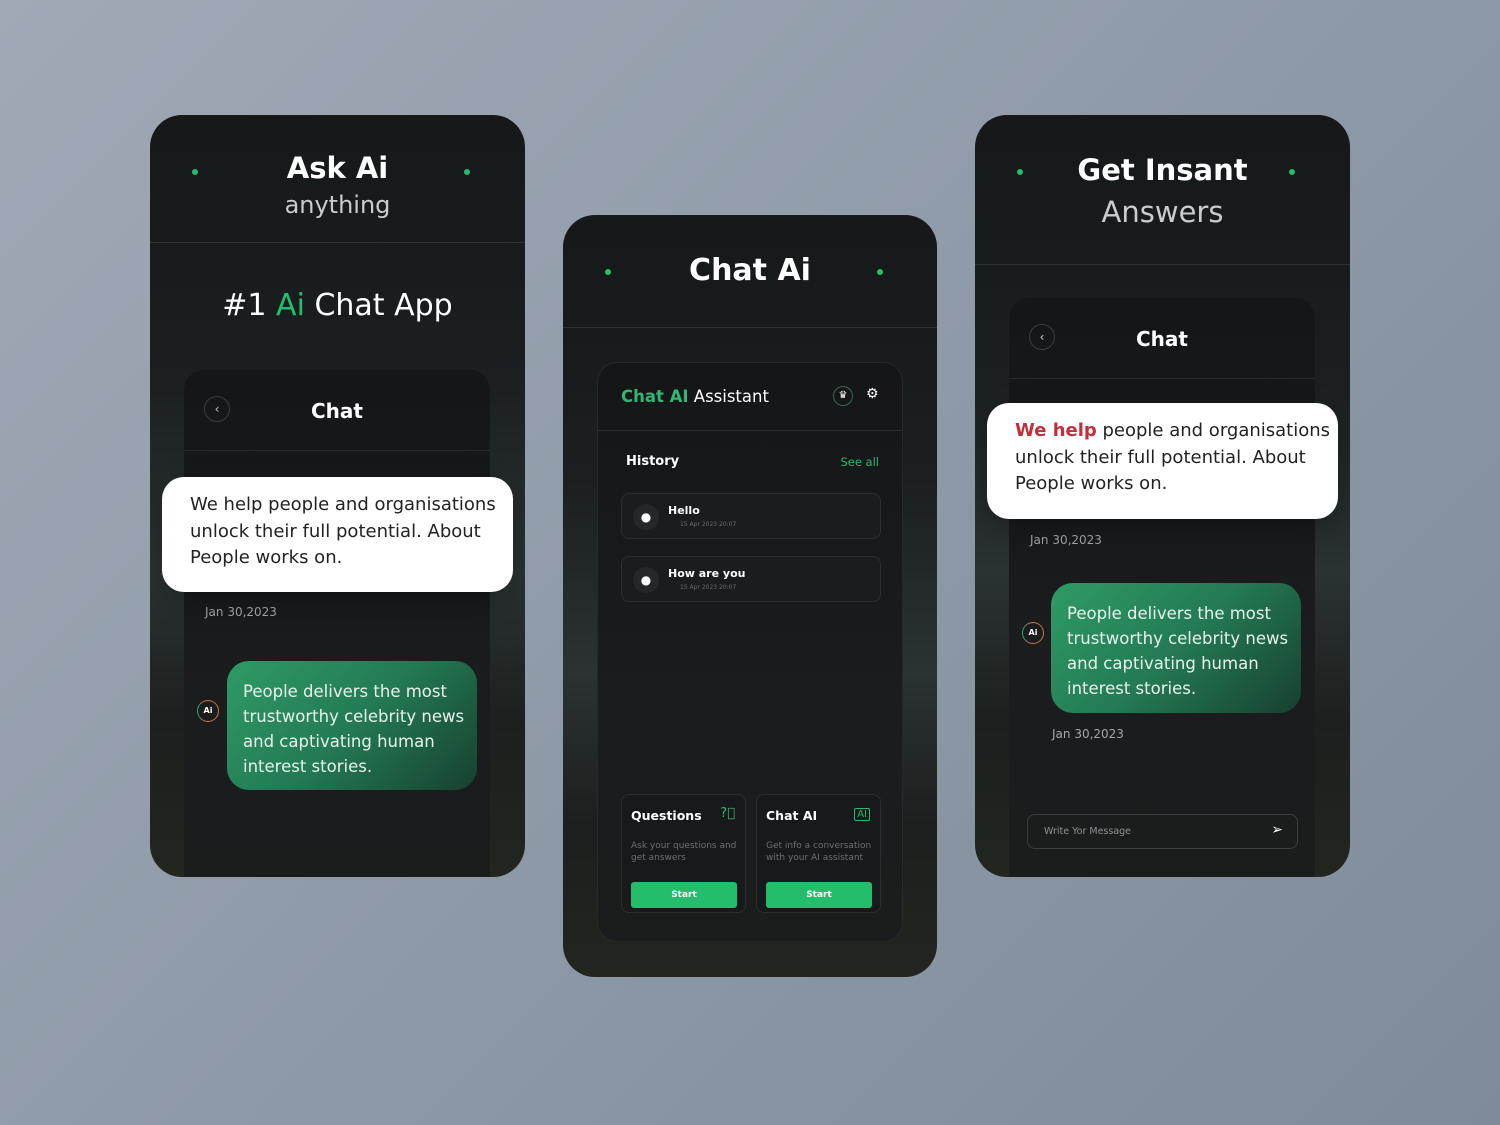 This screenshot has width=1500, height=1125. What do you see at coordinates (707, 573) in the screenshot?
I see `history-title: How are you` at bounding box center [707, 573].